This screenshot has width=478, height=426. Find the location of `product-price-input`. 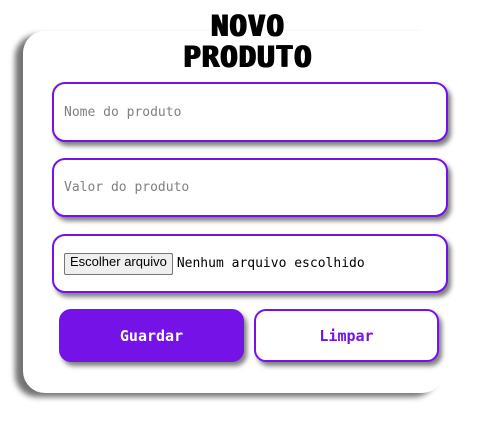

product-price-input is located at coordinates (250, 187).